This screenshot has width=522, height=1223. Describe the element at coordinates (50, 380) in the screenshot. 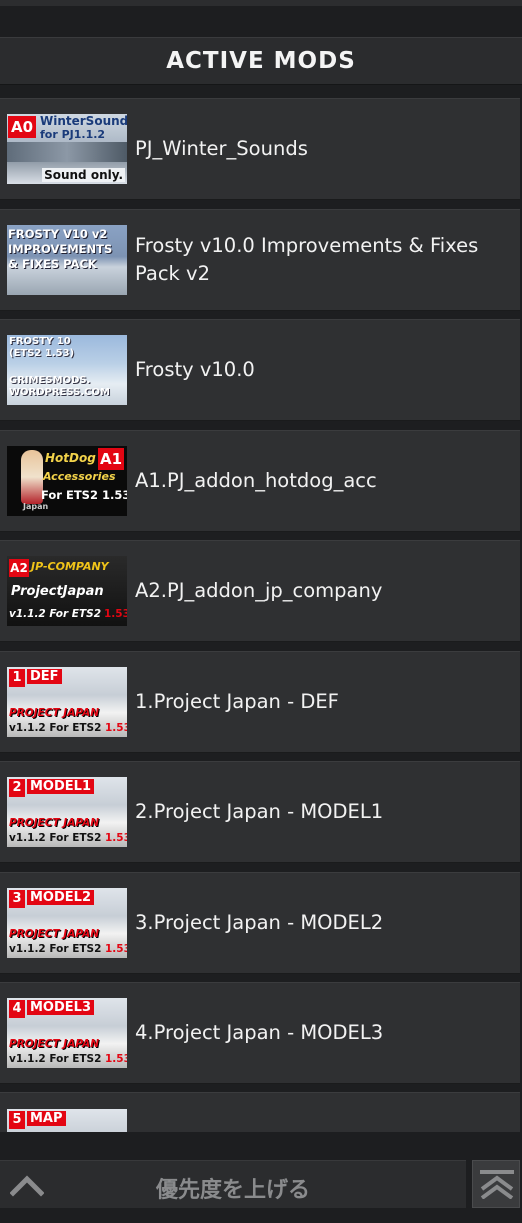

I see `thumb-site: GRIMESMODS.` at that location.